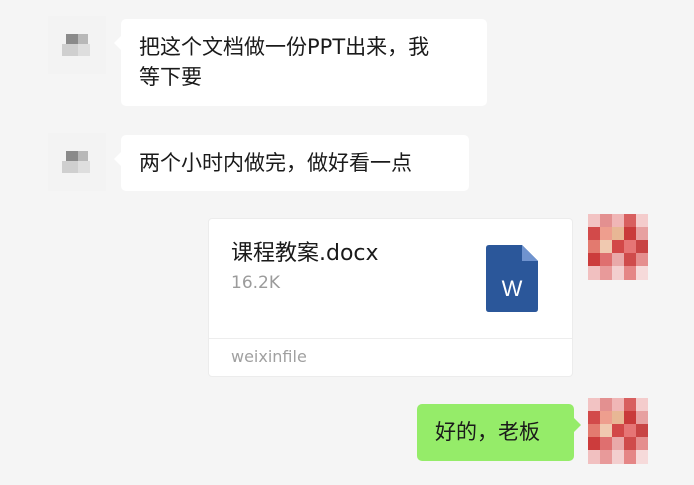 The width and height of the screenshot is (694, 485). What do you see at coordinates (275, 163) in the screenshot?
I see `message-text: 两个小时内做完，做好看一点` at bounding box center [275, 163].